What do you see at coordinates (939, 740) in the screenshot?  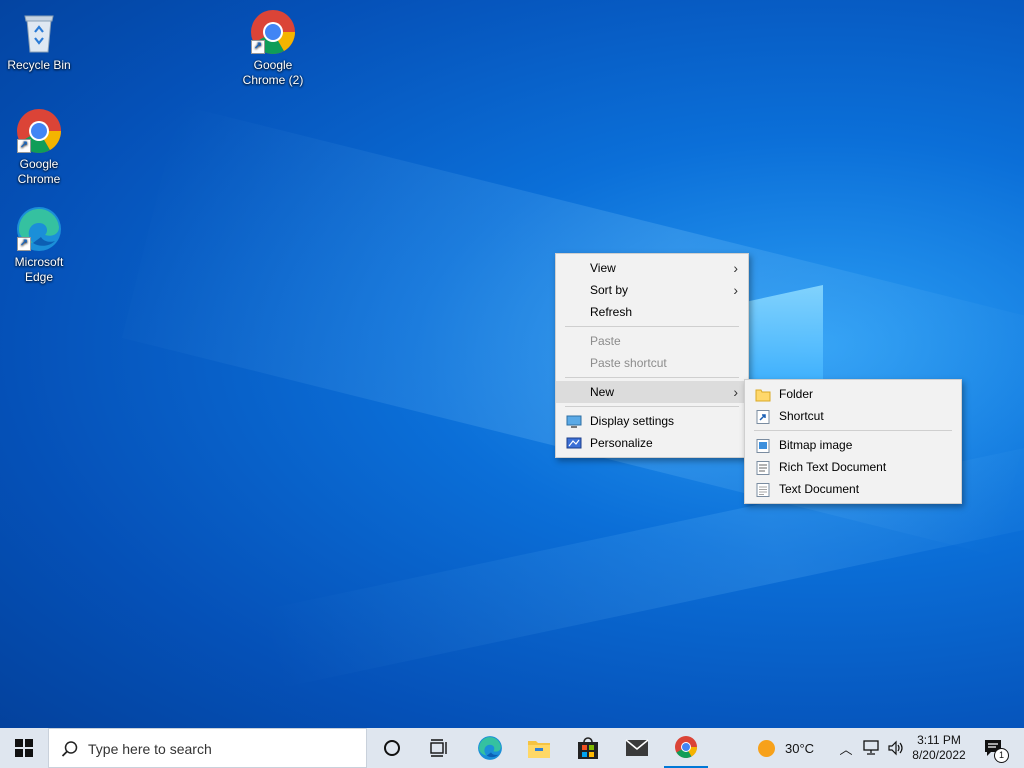 I see `clock-time: 3:11 PM` at bounding box center [939, 740].